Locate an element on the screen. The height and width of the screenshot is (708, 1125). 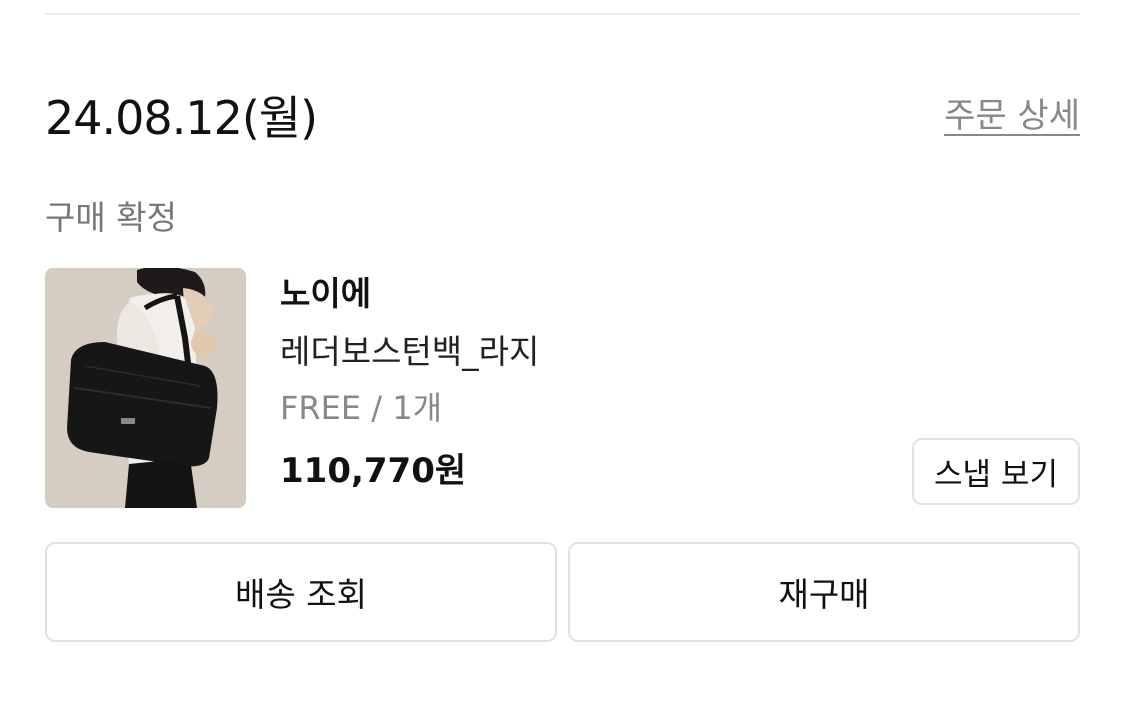
product-name: 레더보스턴백_라지 is located at coordinates (409, 352).